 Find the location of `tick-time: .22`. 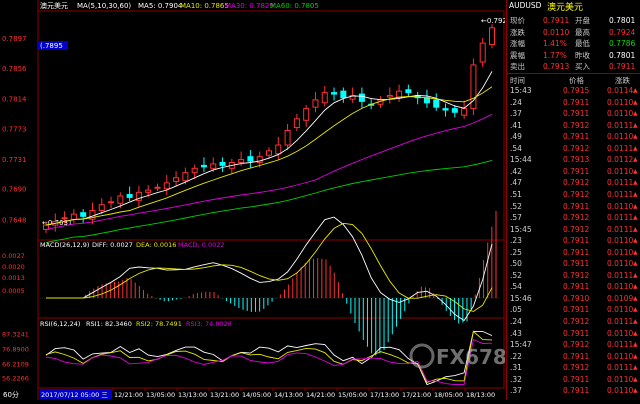

tick-time: .22 is located at coordinates (516, 356).